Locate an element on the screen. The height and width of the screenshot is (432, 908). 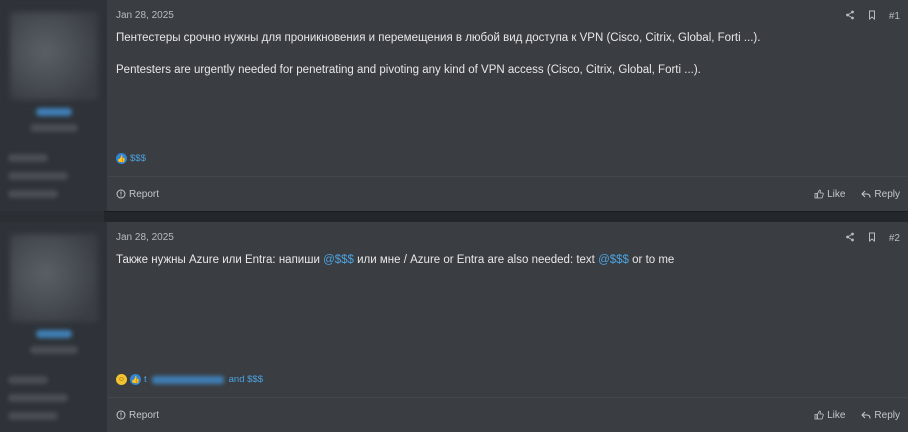
post-top-actions: #2 is located at coordinates (872, 238).